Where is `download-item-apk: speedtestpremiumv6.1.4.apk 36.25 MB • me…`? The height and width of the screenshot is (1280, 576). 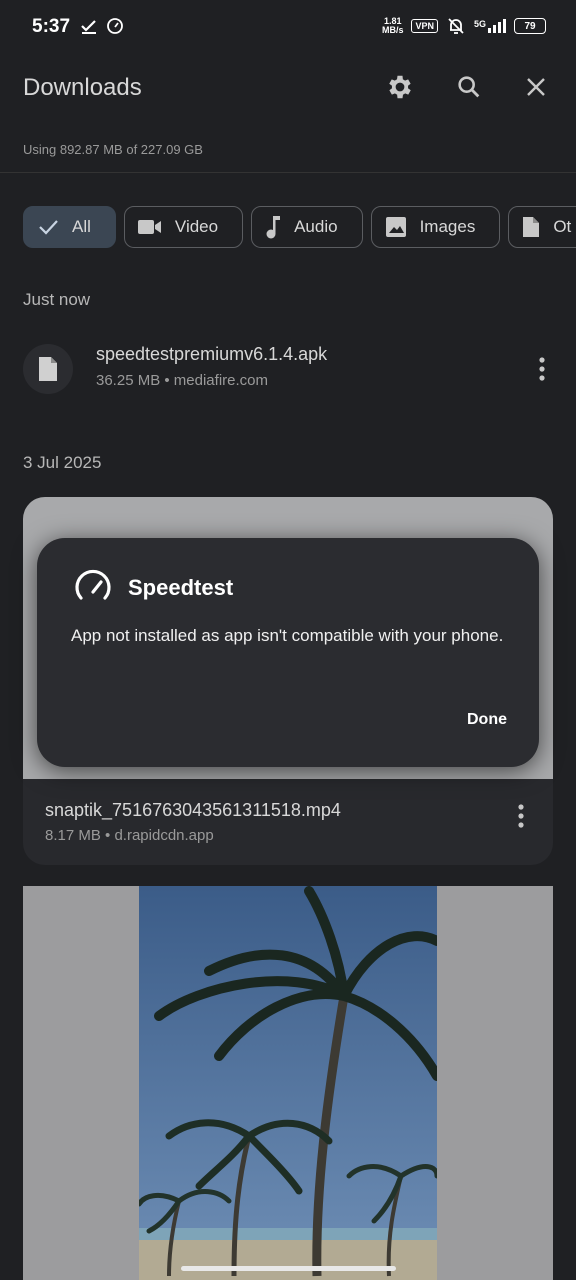 download-item-apk: speedtestpremiumv6.1.4.apk 36.25 MB • me… is located at coordinates (288, 372).